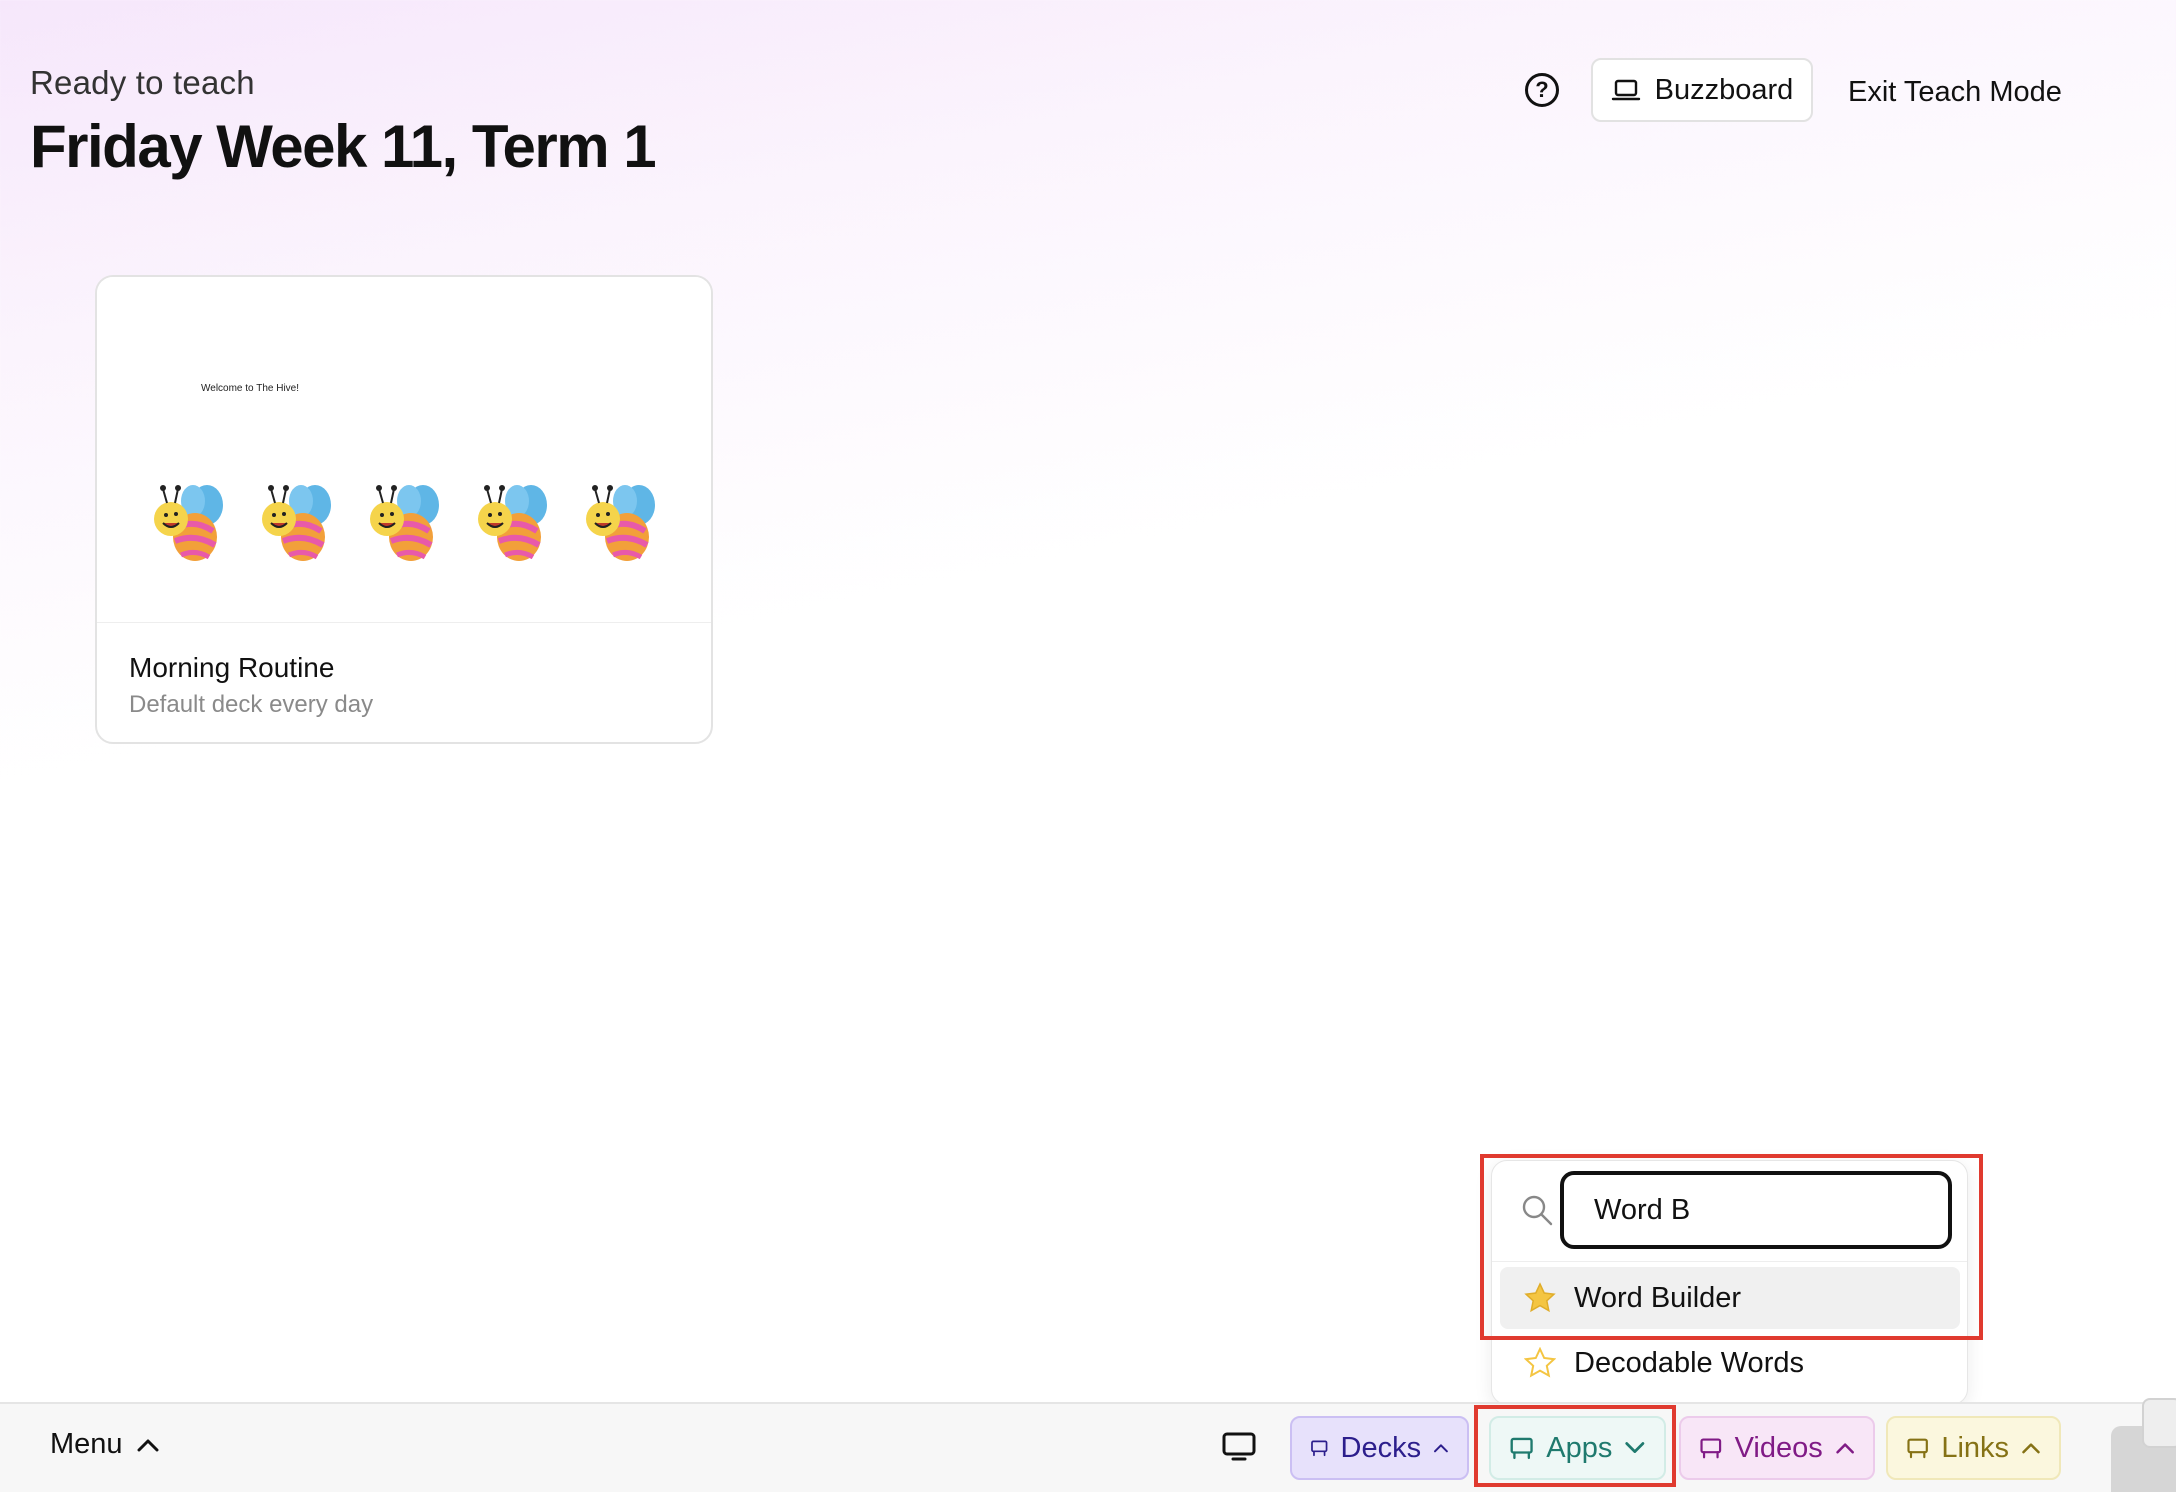  What do you see at coordinates (1540, 1363) in the screenshot?
I see `star-outline-icon` at bounding box center [1540, 1363].